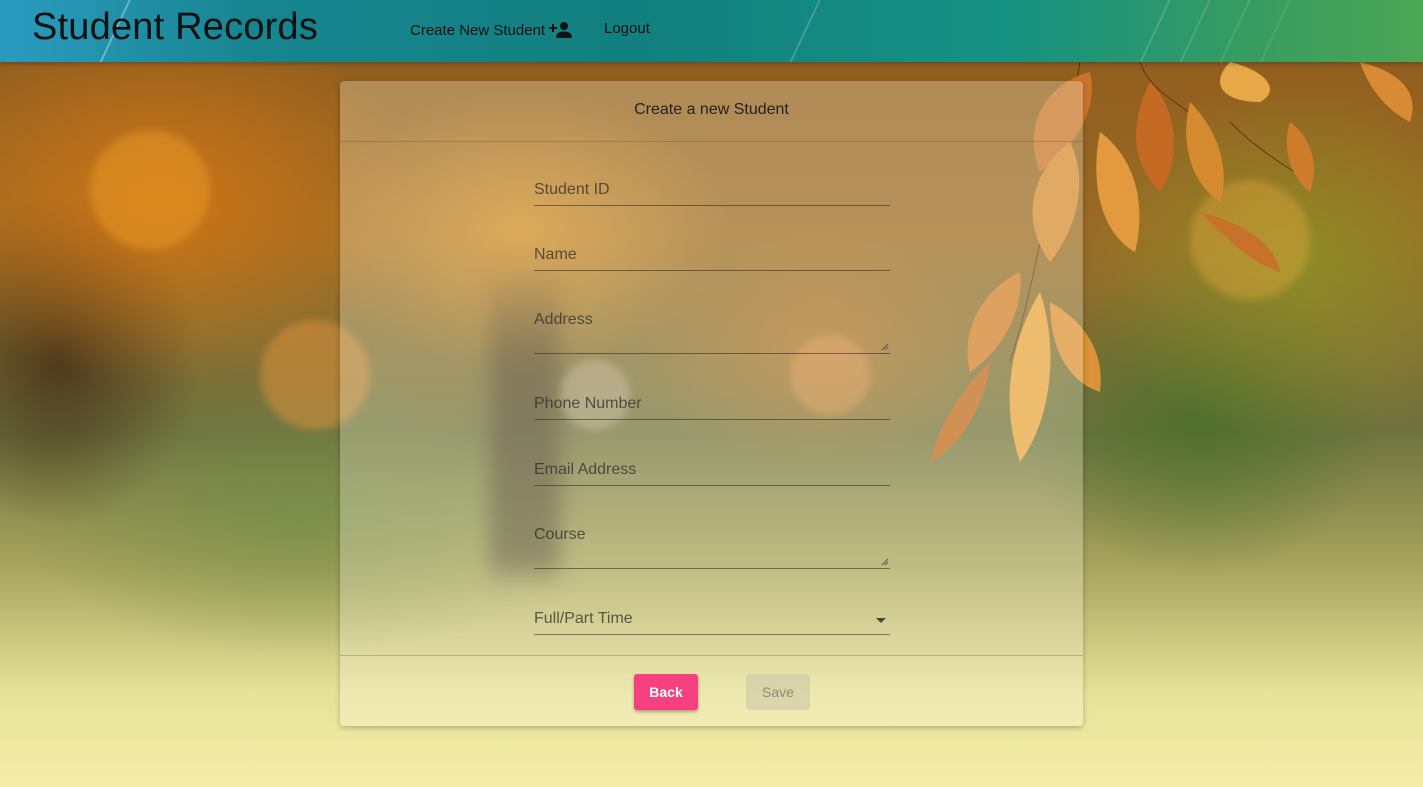 The width and height of the screenshot is (1423, 787). What do you see at coordinates (560, 534) in the screenshot?
I see `course-label: Course` at bounding box center [560, 534].